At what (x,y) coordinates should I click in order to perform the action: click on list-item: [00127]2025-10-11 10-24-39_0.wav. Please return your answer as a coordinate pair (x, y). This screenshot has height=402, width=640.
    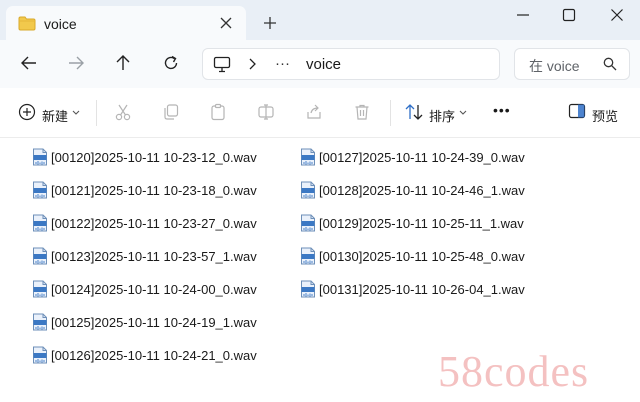
    Looking at the image, I should click on (412, 157).